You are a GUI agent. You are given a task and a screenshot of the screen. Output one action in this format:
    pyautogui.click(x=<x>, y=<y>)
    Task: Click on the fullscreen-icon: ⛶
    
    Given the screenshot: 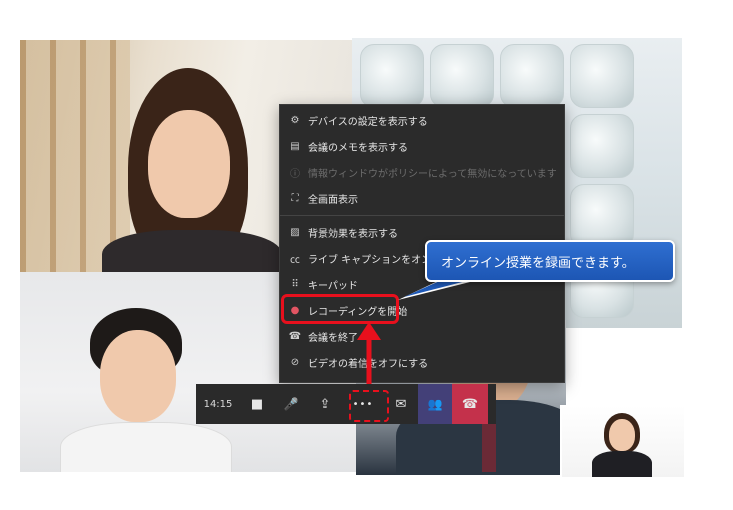 What is the action you would take?
    pyautogui.click(x=295, y=198)
    